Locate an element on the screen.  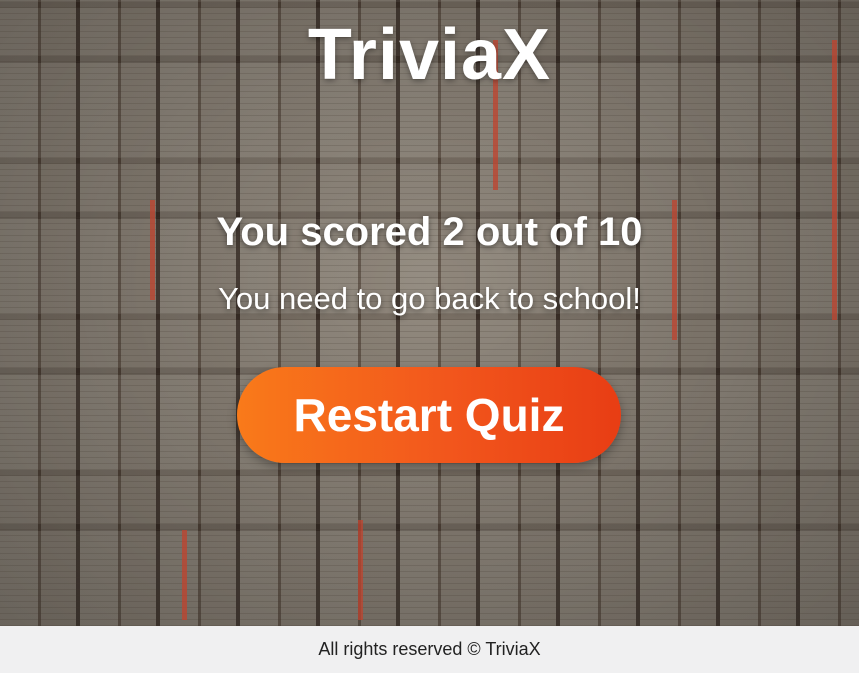
result-message: You need to go back to school! is located at coordinates (429, 298).